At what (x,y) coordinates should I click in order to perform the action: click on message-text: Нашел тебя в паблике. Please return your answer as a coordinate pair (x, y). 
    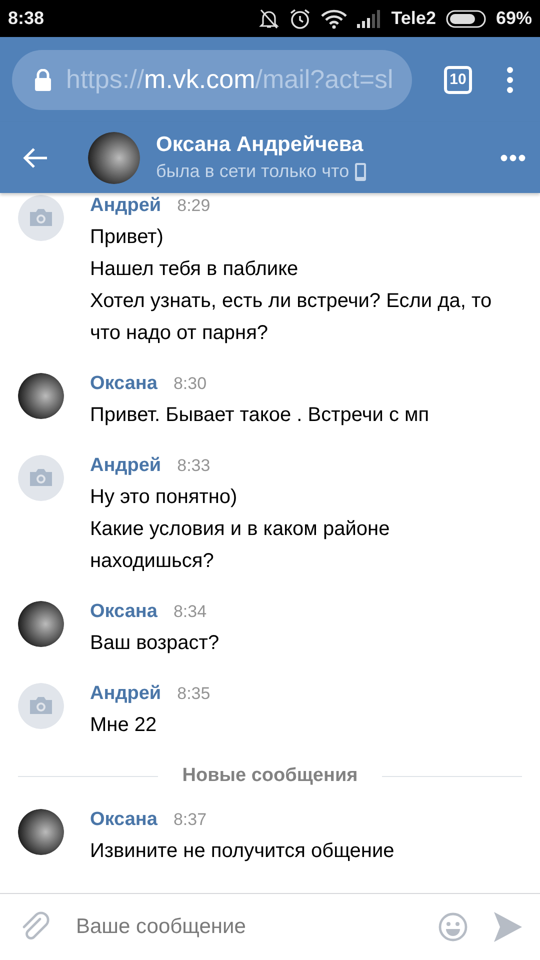
    Looking at the image, I should click on (195, 269).